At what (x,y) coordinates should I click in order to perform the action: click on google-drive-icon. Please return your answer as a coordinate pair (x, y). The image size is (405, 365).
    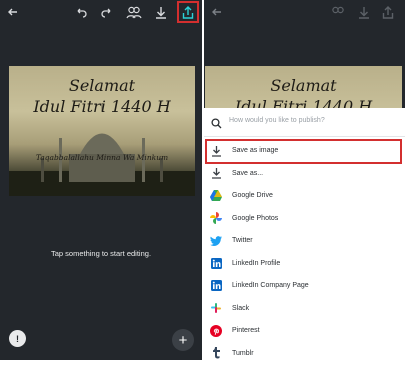
    Looking at the image, I should click on (216, 196).